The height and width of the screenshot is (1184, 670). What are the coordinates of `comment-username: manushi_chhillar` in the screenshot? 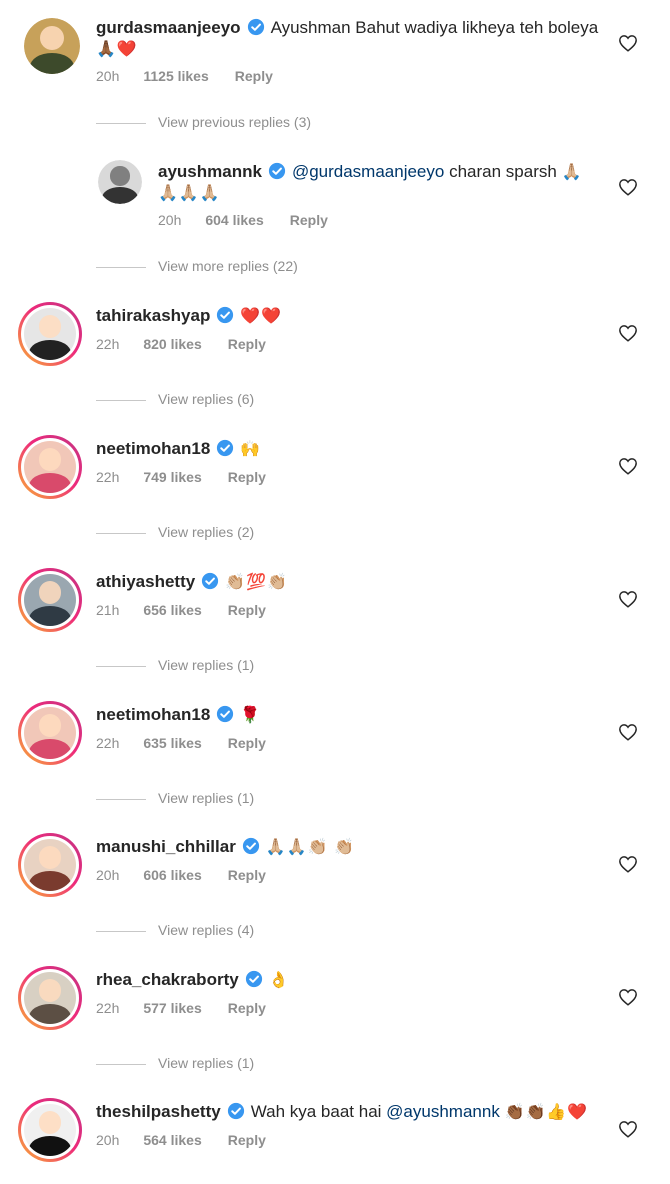 It's located at (166, 846).